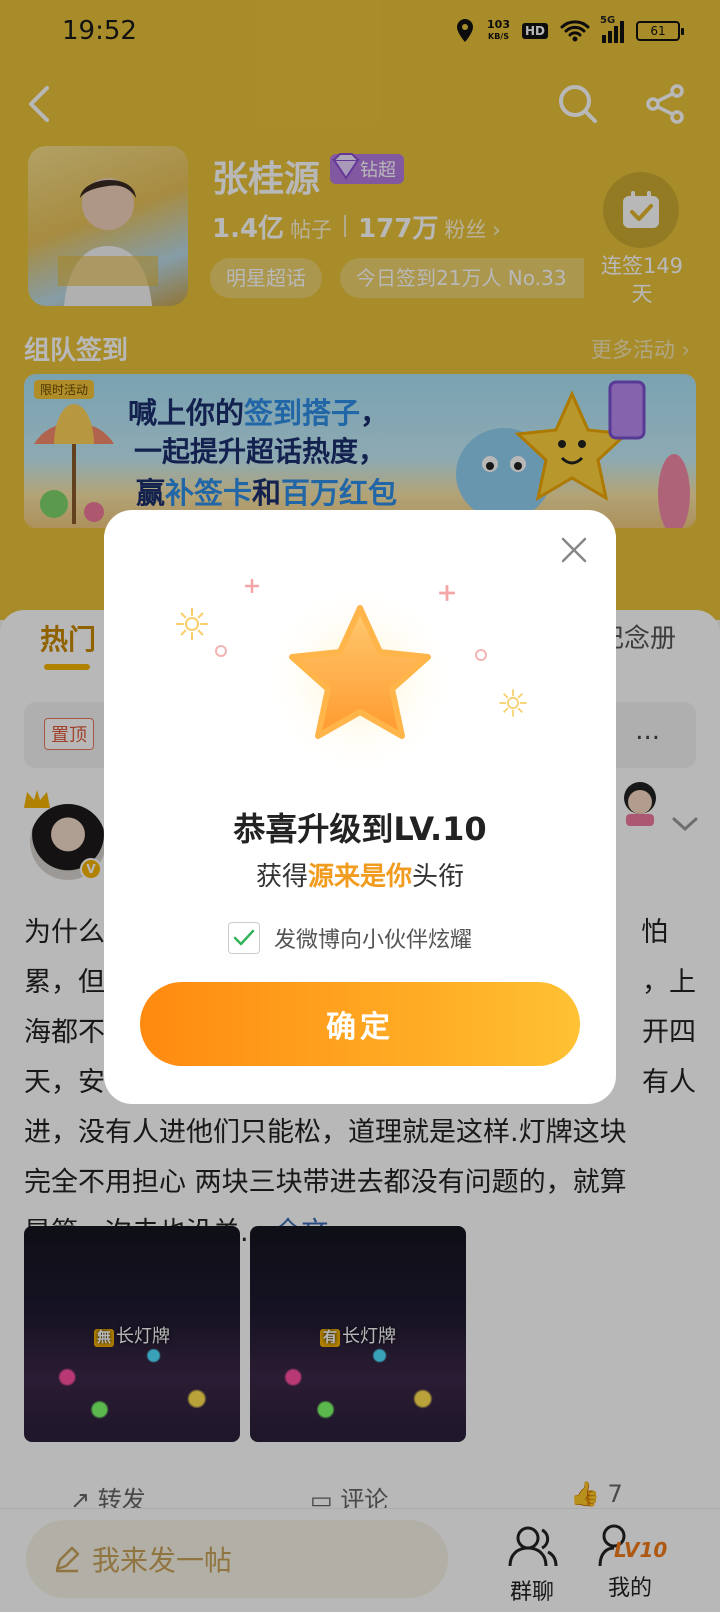 This screenshot has width=720, height=1612. Describe the element at coordinates (360, 1024) in the screenshot. I see `confirm-button: 确定` at that location.